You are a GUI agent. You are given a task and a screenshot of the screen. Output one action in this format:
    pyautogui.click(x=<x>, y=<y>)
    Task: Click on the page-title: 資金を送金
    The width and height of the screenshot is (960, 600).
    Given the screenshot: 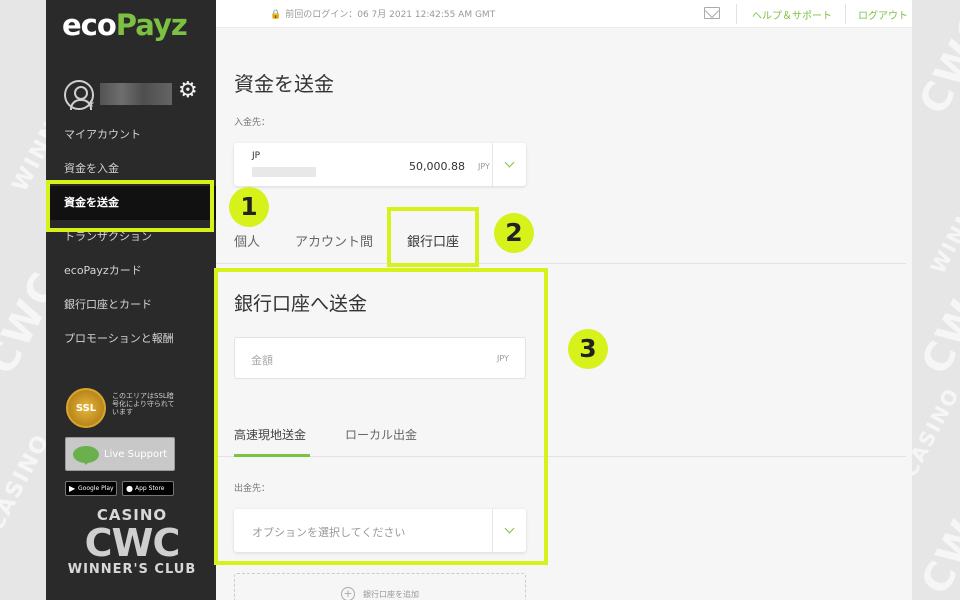 What is the action you would take?
    pyautogui.click(x=284, y=84)
    